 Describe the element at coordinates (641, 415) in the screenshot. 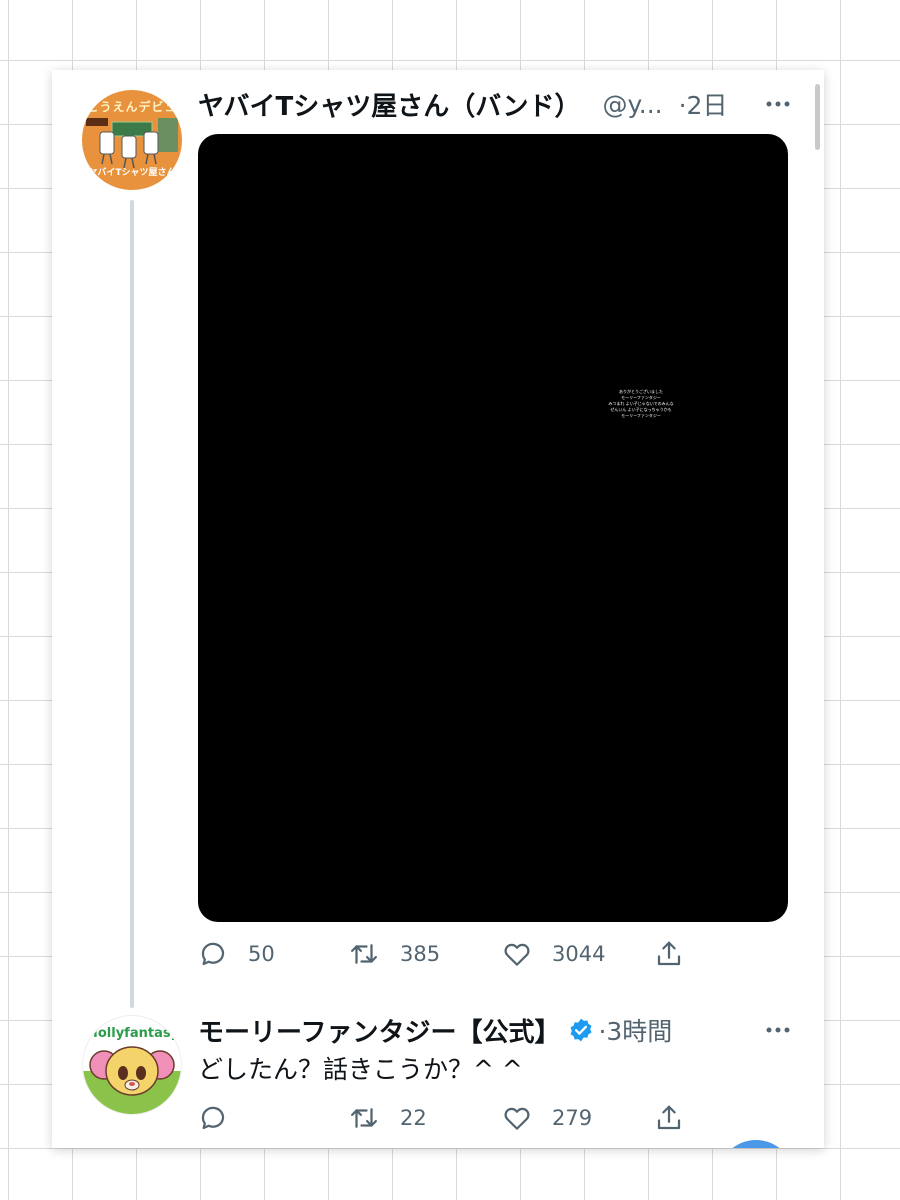

I see `overlay-line: モーリーファンタジー` at that location.